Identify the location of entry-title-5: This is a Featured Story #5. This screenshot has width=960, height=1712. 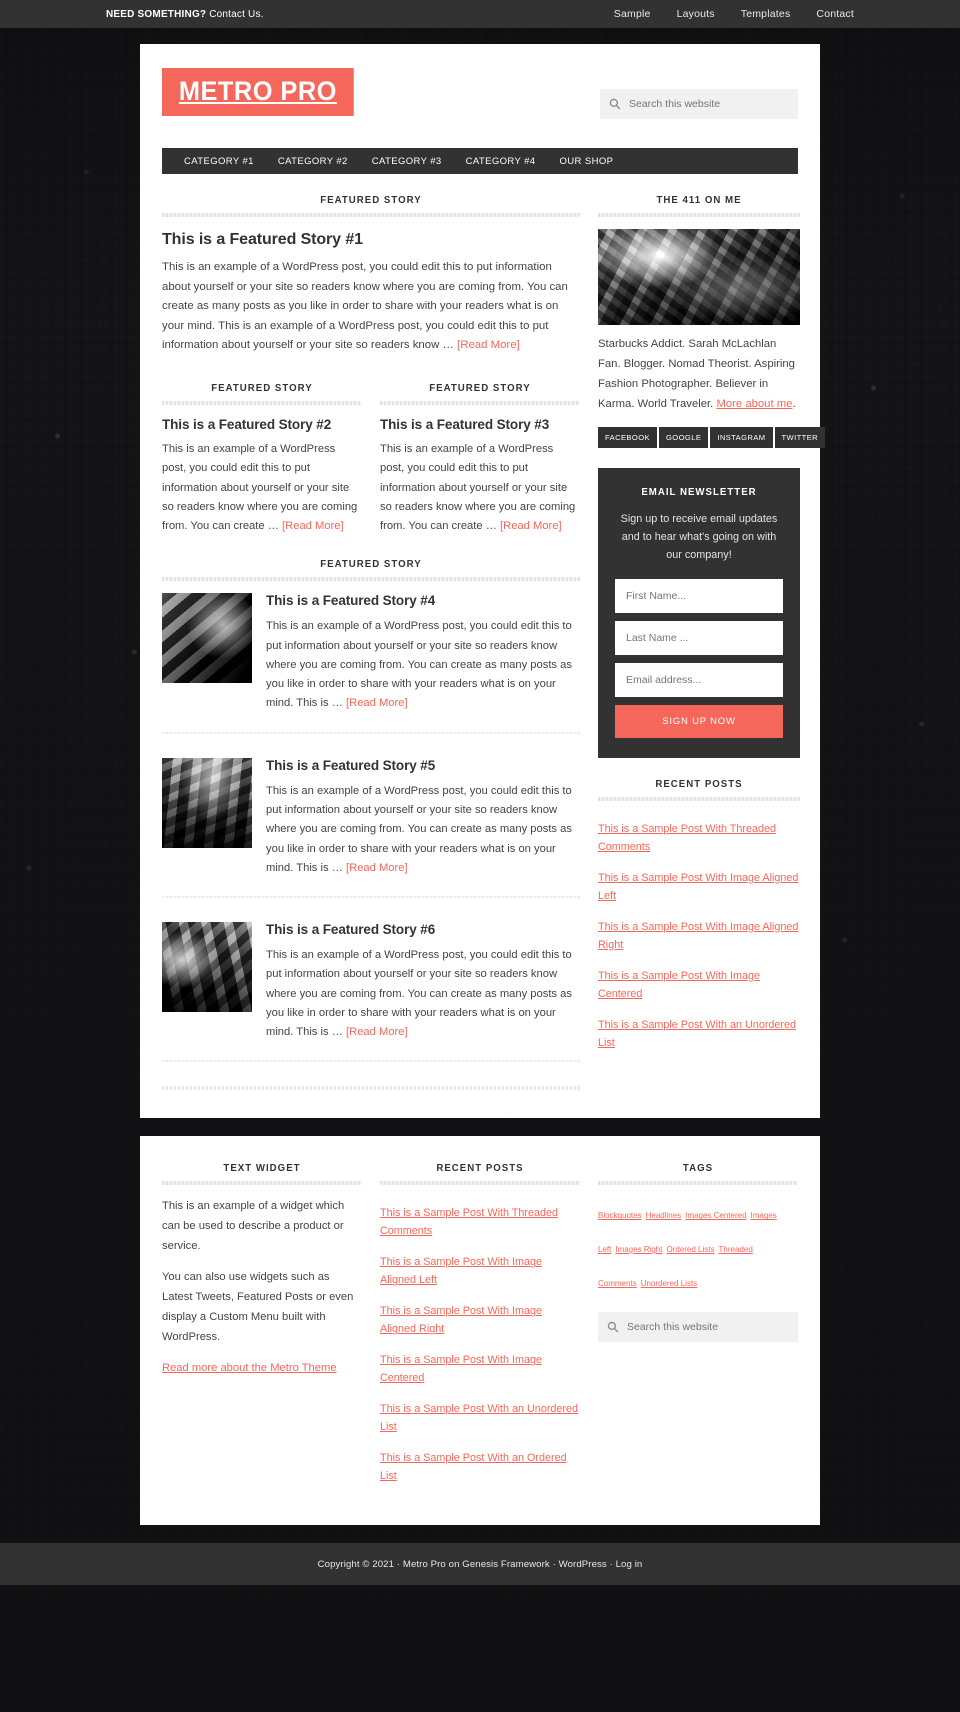
(423, 765).